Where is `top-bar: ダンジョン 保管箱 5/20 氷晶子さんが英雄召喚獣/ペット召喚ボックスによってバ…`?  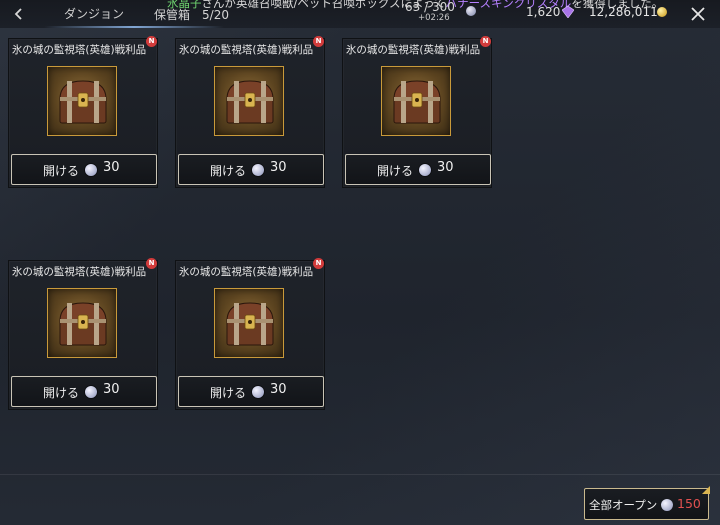
top-bar: ダンジョン 保管箱 5/20 氷晶子さんが英雄召喚獣/ペット召喚ボックスによってバ… is located at coordinates (360, 14).